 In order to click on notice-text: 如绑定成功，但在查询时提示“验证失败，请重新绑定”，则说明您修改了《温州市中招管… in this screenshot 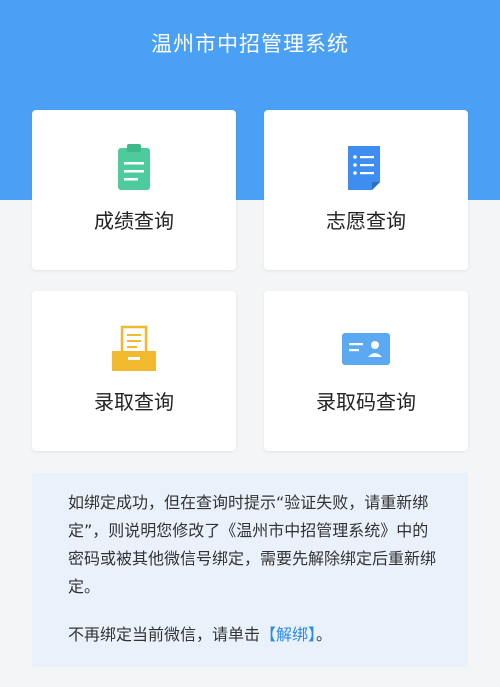, I will do `click(252, 544)`.